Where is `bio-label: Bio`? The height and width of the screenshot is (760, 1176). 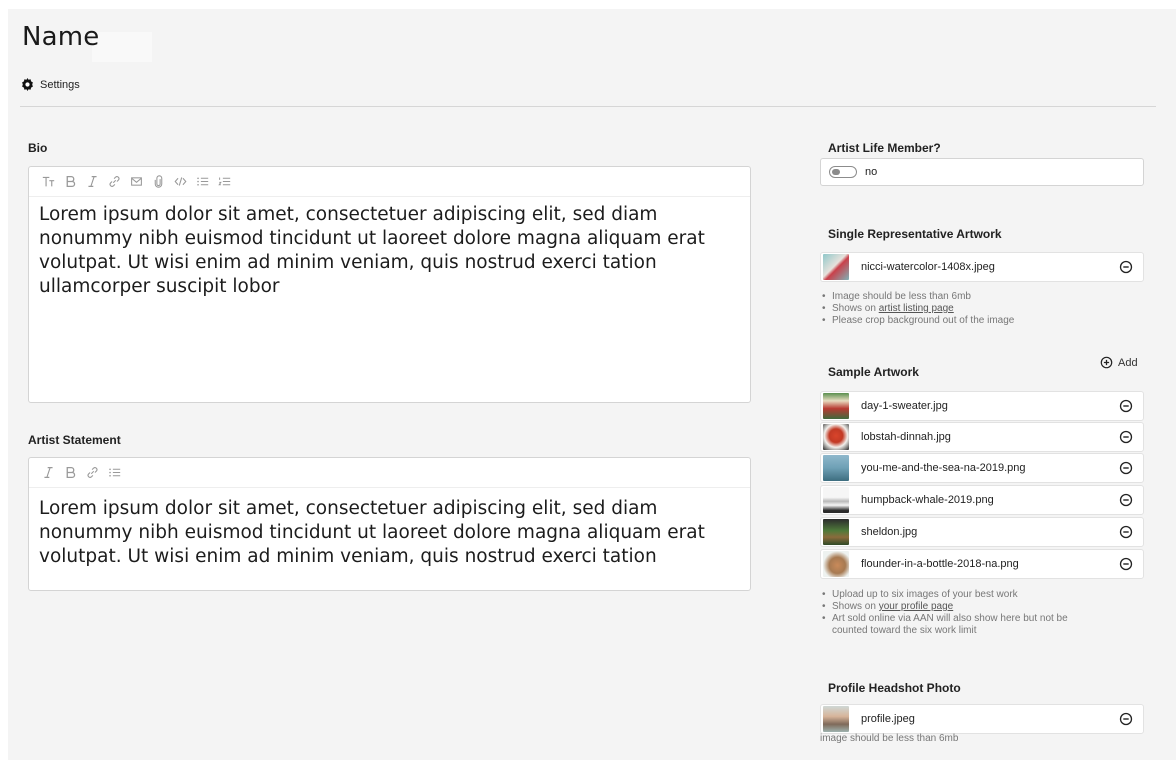
bio-label: Bio is located at coordinates (38, 148).